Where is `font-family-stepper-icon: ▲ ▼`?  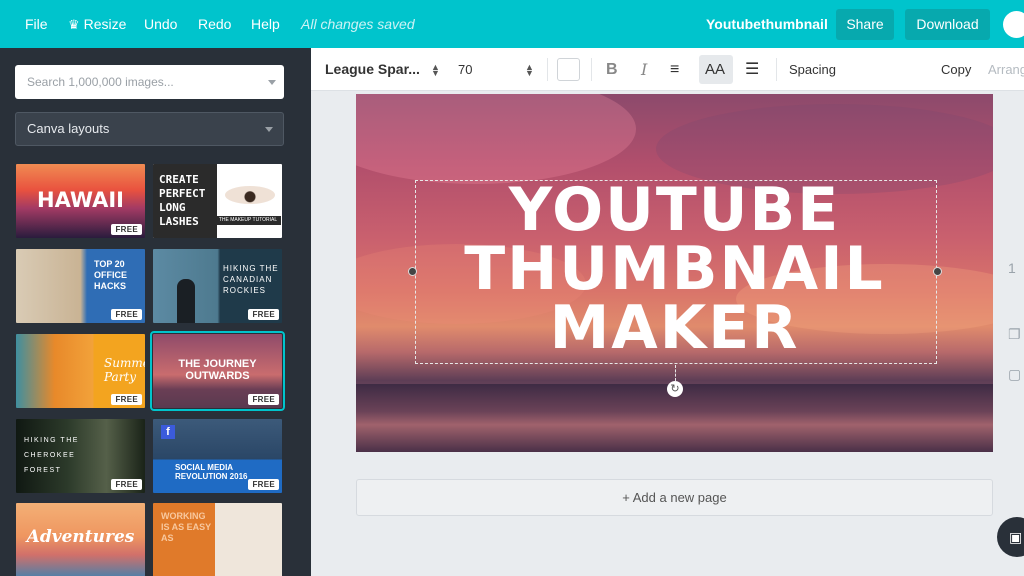
font-family-stepper-icon: ▲ ▼ is located at coordinates (435, 70).